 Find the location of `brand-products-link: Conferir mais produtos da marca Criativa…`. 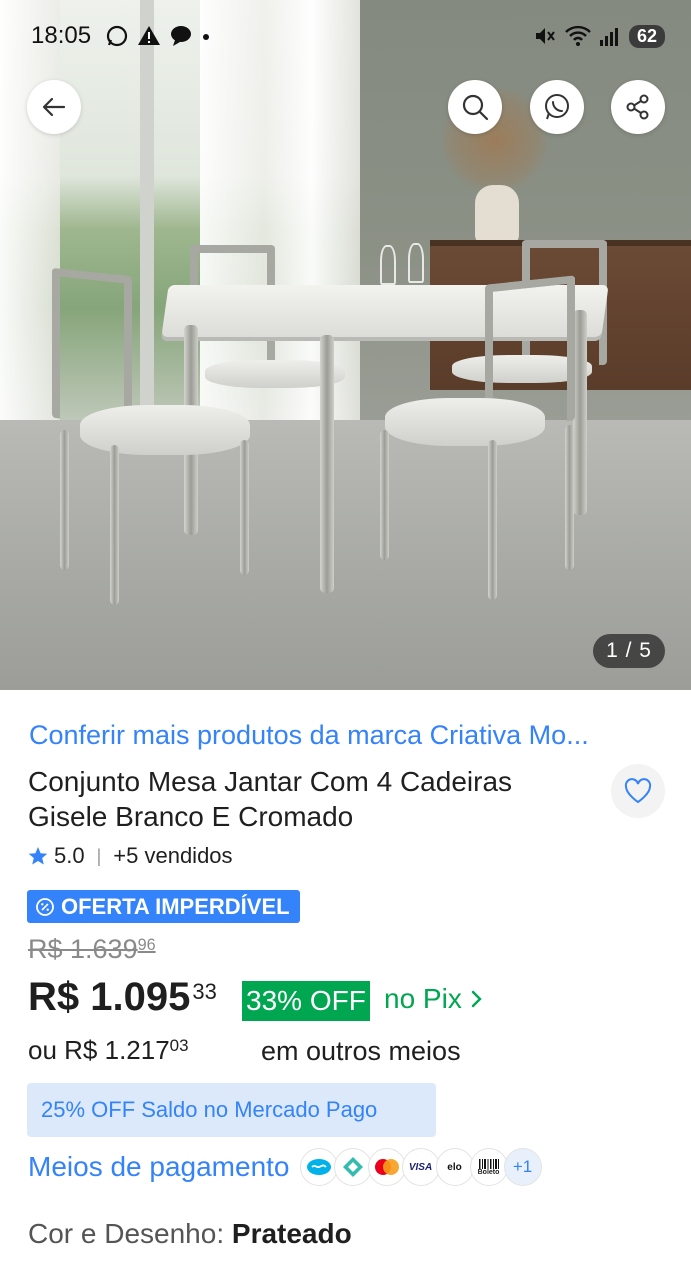

brand-products-link: Conferir mais produtos da marca Criativa… is located at coordinates (349, 735).